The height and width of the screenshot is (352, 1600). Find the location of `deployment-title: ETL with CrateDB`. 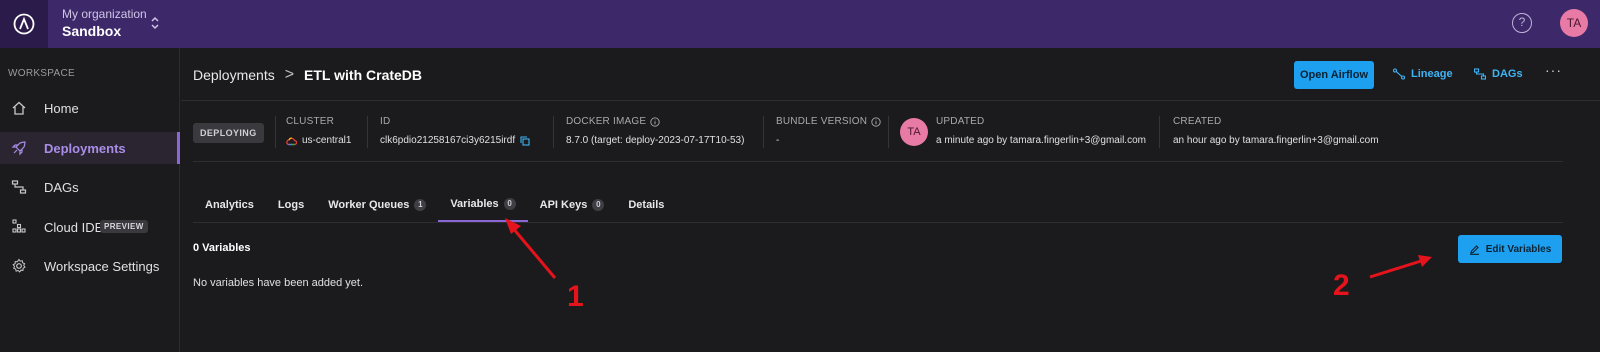

deployment-title: ETL with CrateDB is located at coordinates (363, 75).